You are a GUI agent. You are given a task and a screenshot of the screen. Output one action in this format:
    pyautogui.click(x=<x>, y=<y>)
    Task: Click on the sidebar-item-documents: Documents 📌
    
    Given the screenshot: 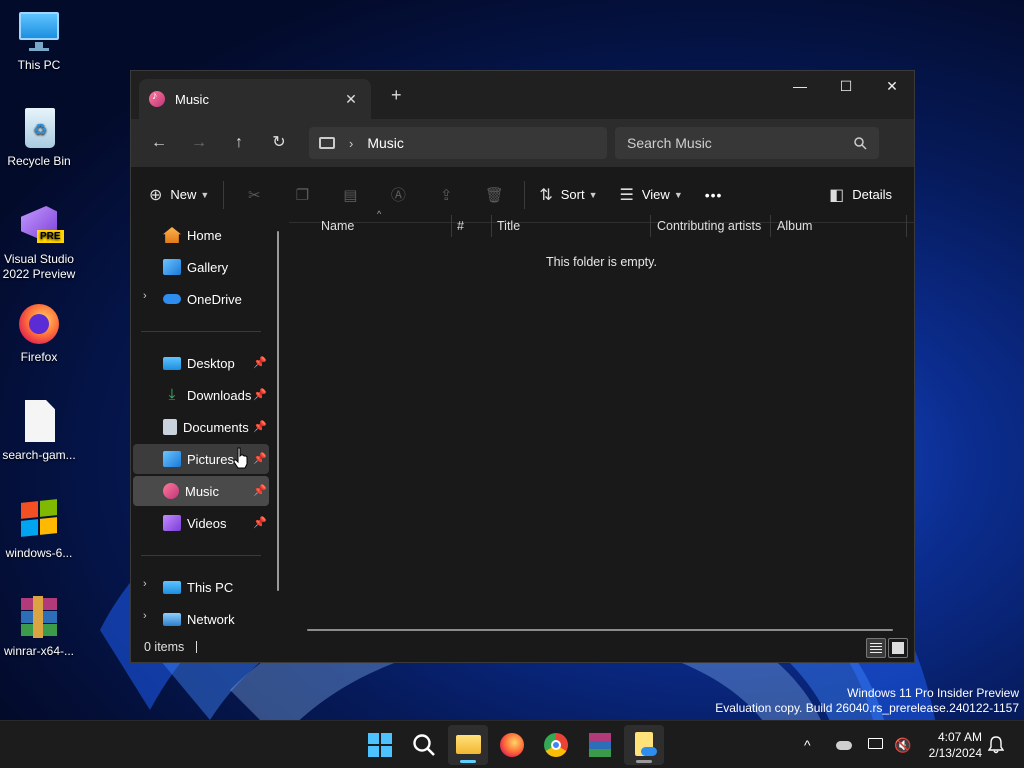 What is the action you would take?
    pyautogui.click(x=201, y=427)
    